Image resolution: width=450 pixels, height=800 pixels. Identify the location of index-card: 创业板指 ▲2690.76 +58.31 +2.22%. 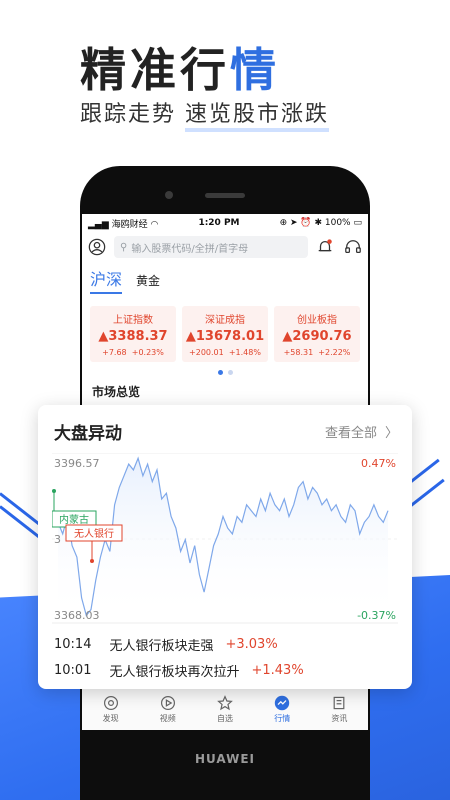
(317, 334).